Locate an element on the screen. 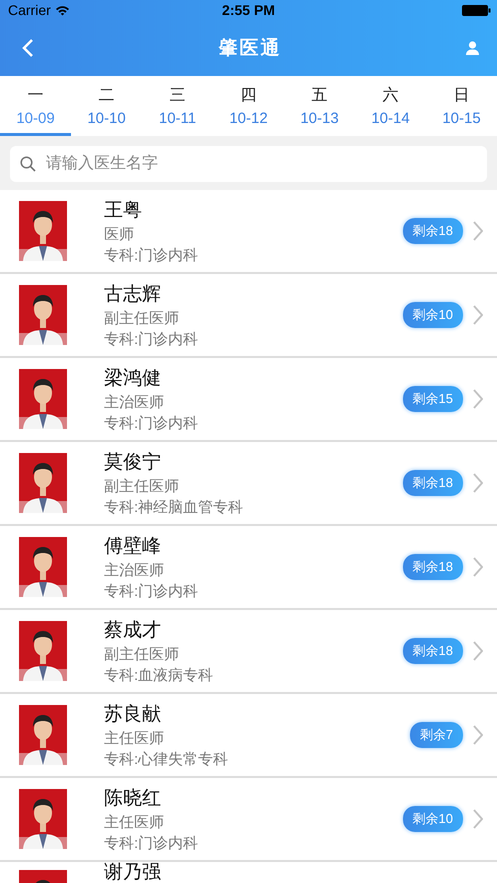  doctor-name: 陈晓红 is located at coordinates (133, 799).